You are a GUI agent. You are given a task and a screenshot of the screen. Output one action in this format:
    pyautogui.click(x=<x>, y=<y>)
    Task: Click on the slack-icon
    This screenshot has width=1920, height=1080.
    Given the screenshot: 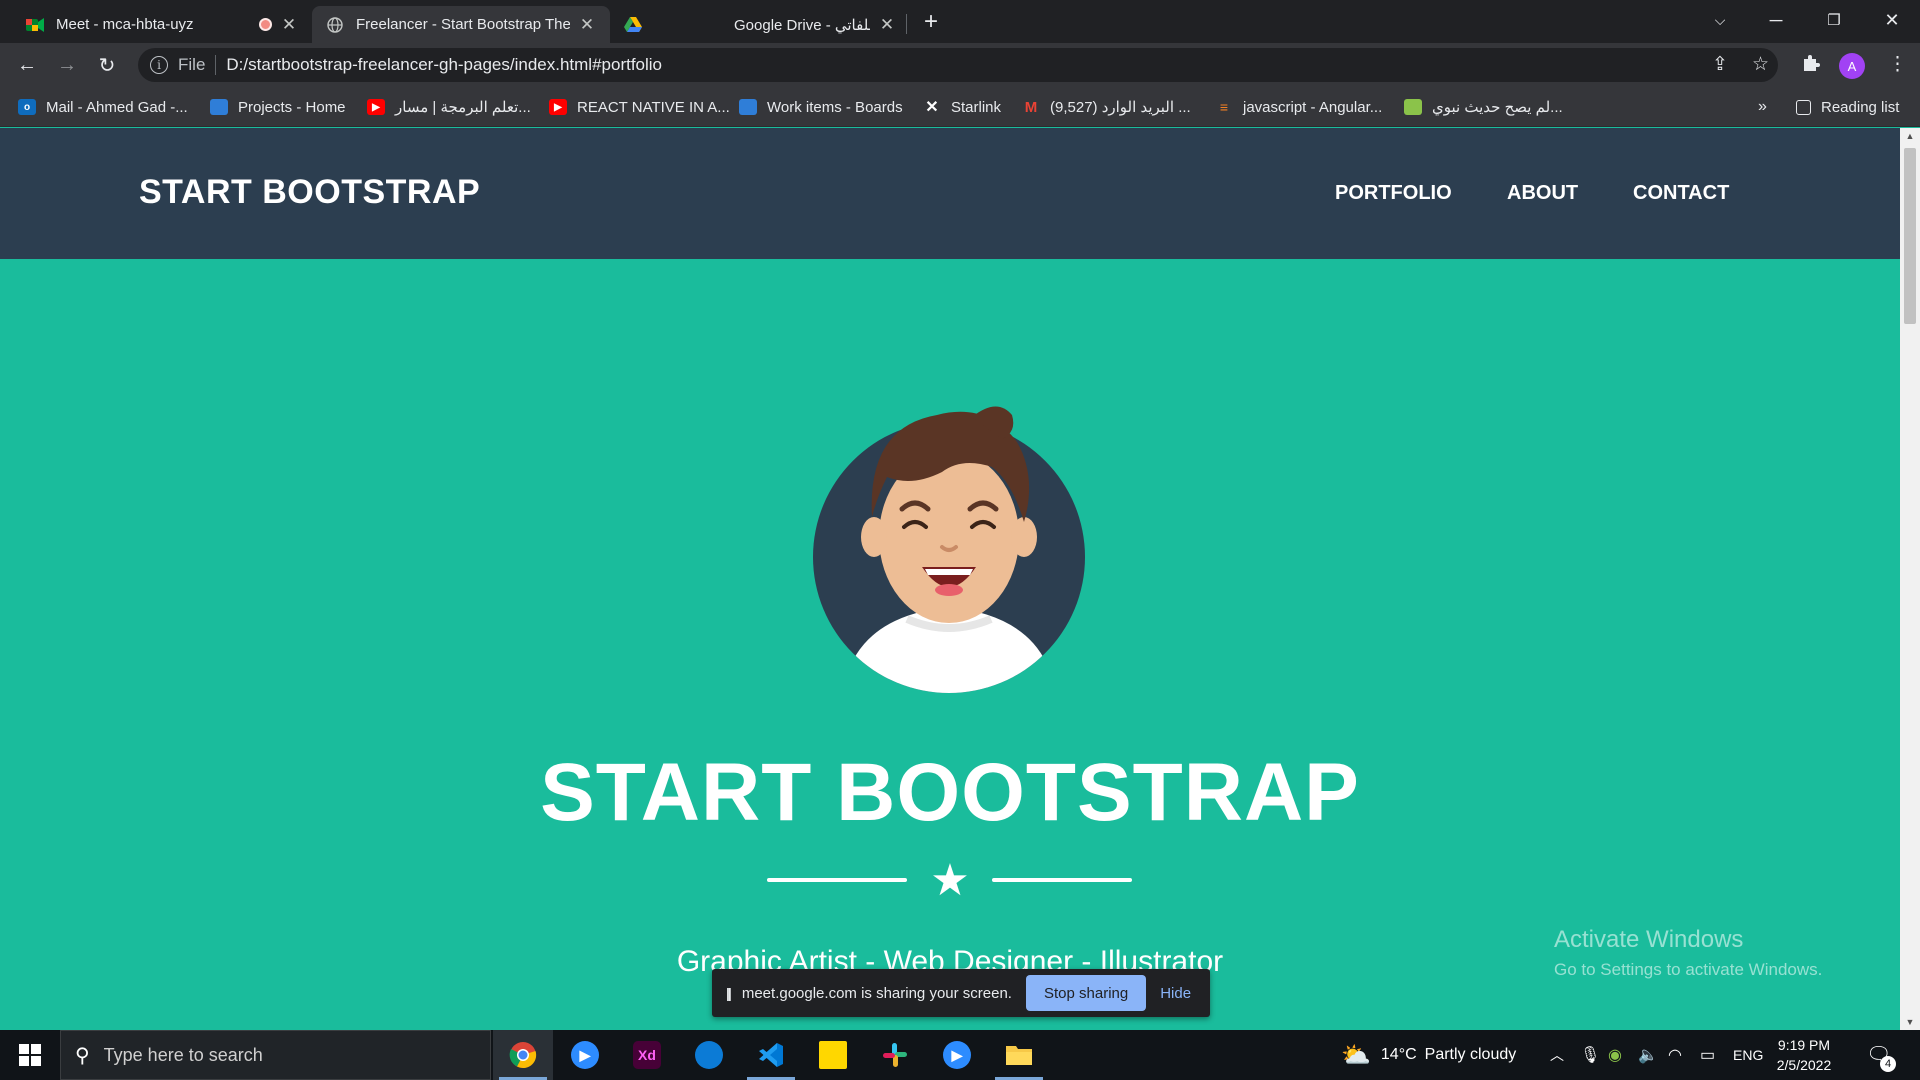 What is the action you would take?
    pyautogui.click(x=895, y=1055)
    